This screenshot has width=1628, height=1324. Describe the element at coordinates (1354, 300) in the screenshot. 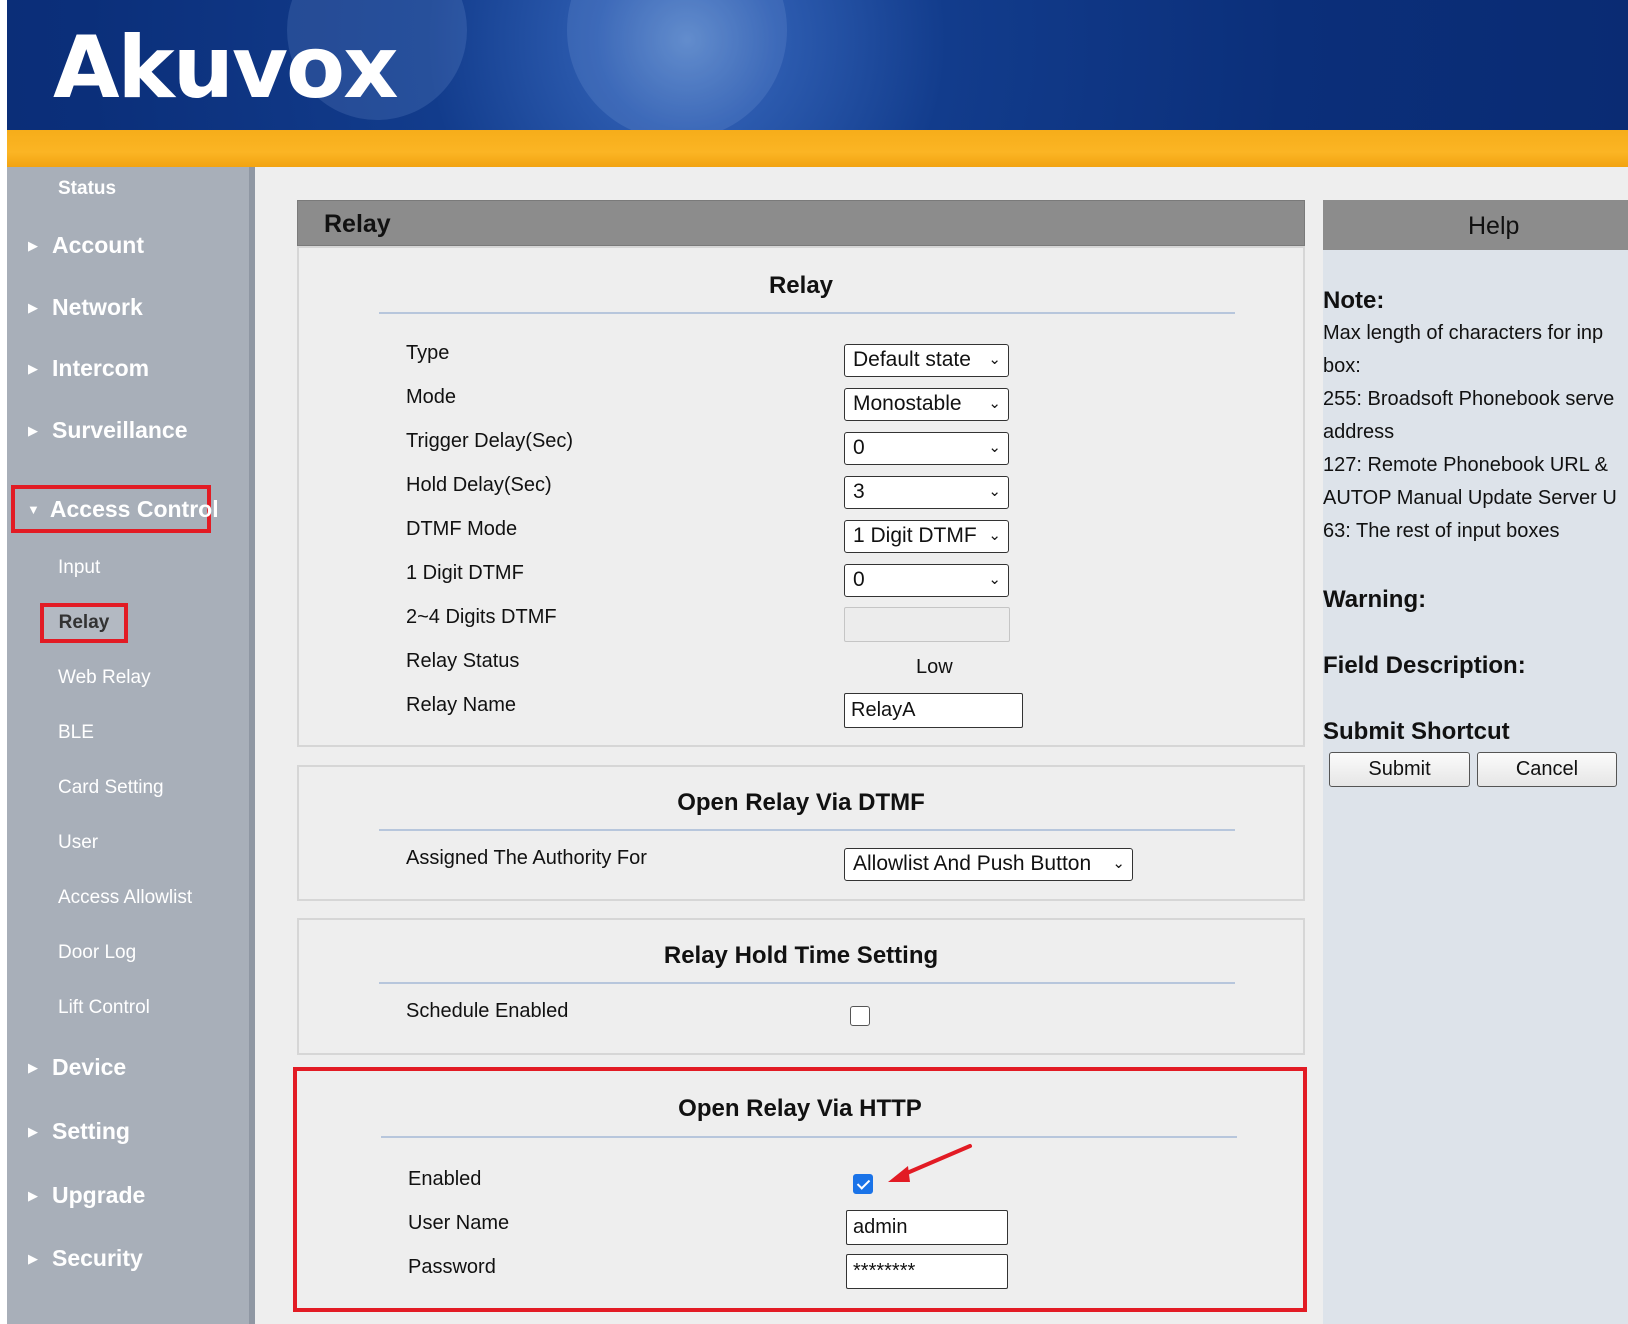

I see `note-heading: Note:` at that location.